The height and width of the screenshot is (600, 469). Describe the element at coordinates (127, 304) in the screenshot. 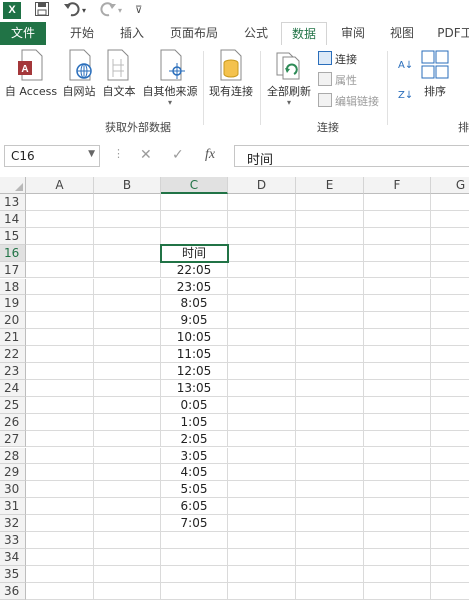

I see `cell-b19` at that location.